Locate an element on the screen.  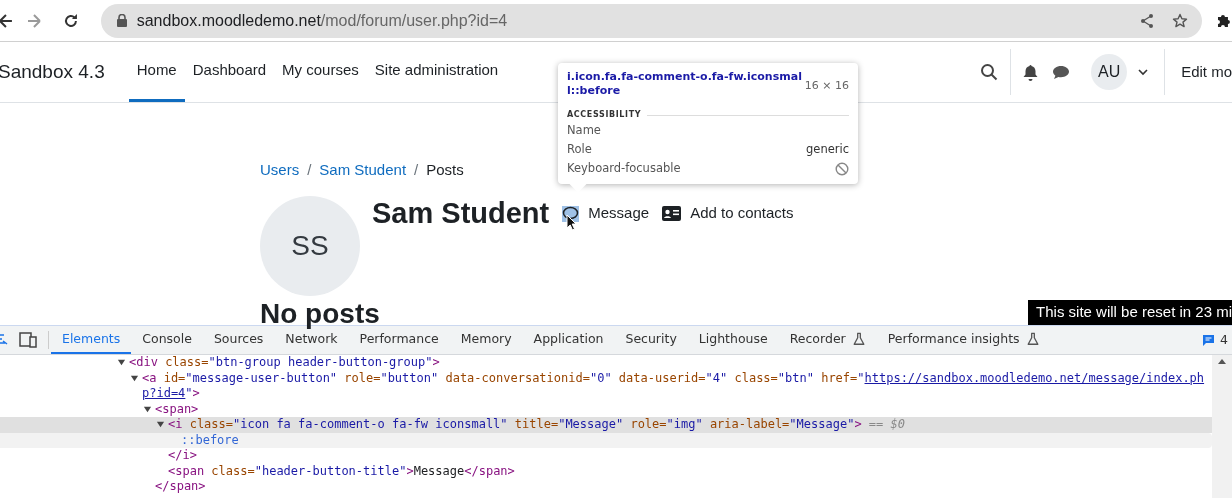
devtools-tab: Security is located at coordinates (651, 340).